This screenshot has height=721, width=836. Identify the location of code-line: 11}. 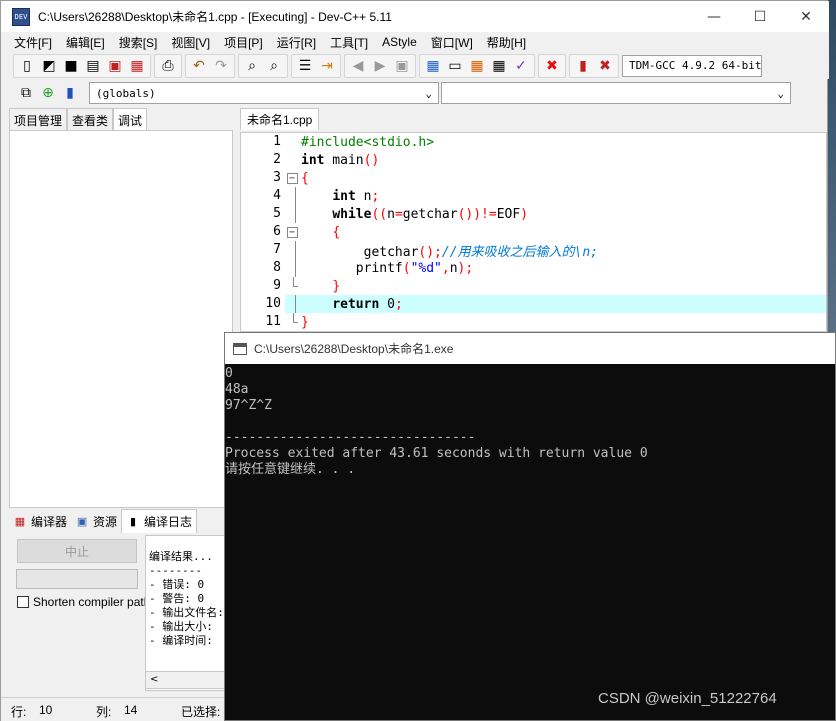
(533, 322).